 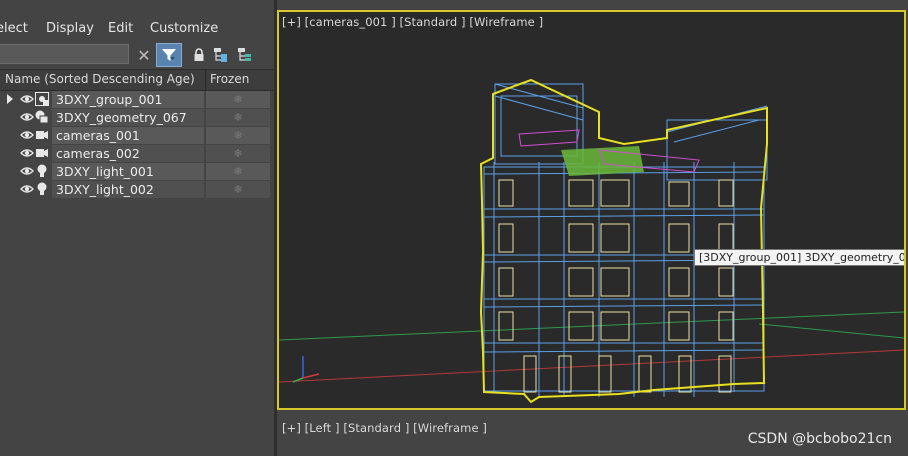 I want to click on object-tooltip: [3DXY_group_001] 3DXY_geometry_001, so click(x=799, y=257).